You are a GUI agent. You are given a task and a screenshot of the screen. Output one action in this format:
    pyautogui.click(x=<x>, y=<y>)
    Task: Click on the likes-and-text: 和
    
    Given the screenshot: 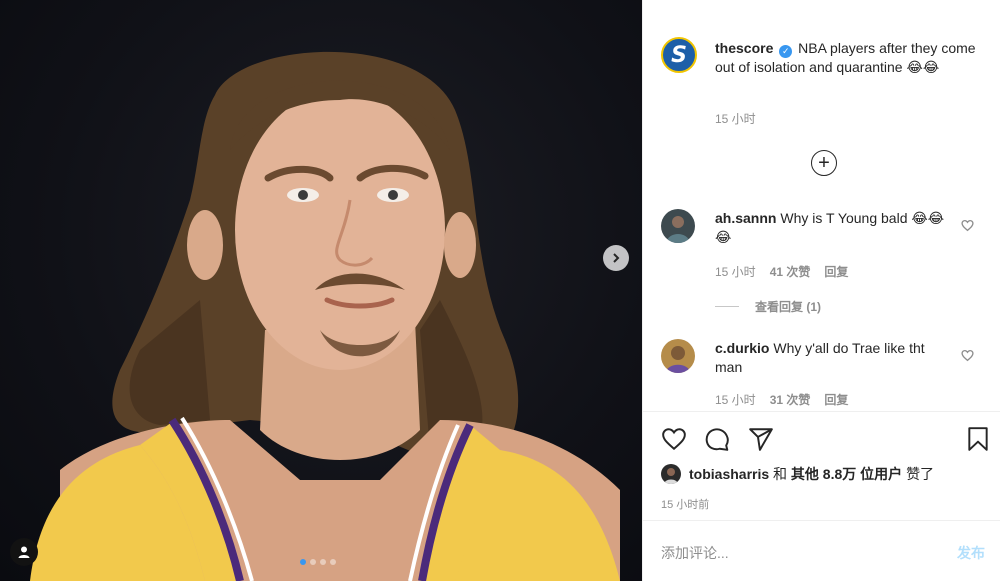 What is the action you would take?
    pyautogui.click(x=780, y=474)
    